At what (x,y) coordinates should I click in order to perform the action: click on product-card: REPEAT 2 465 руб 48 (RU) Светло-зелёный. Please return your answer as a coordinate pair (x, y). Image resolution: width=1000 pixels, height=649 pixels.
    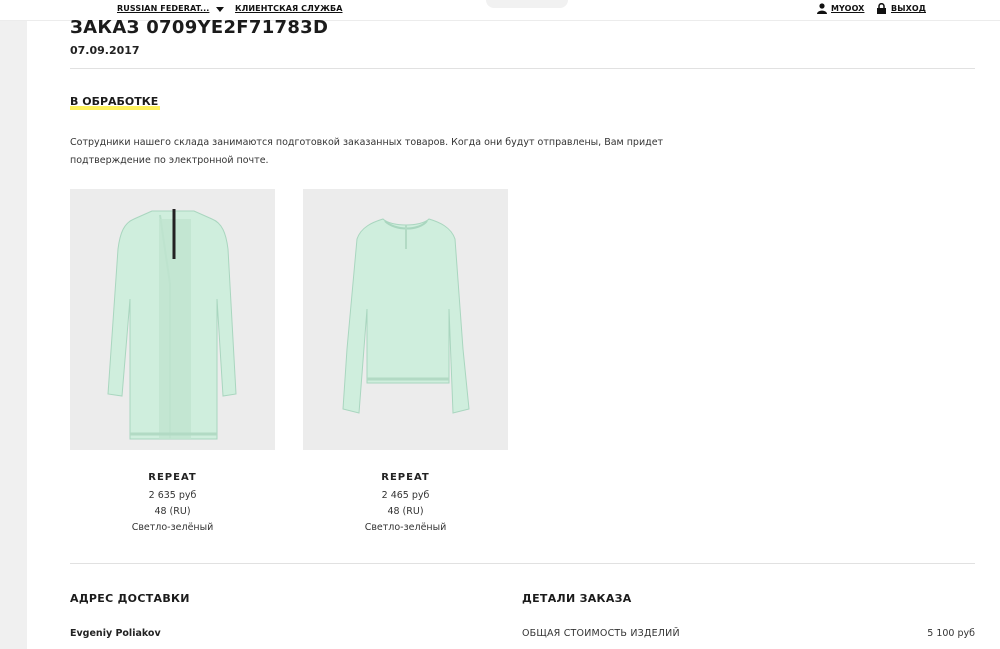
    Looking at the image, I should click on (405, 361).